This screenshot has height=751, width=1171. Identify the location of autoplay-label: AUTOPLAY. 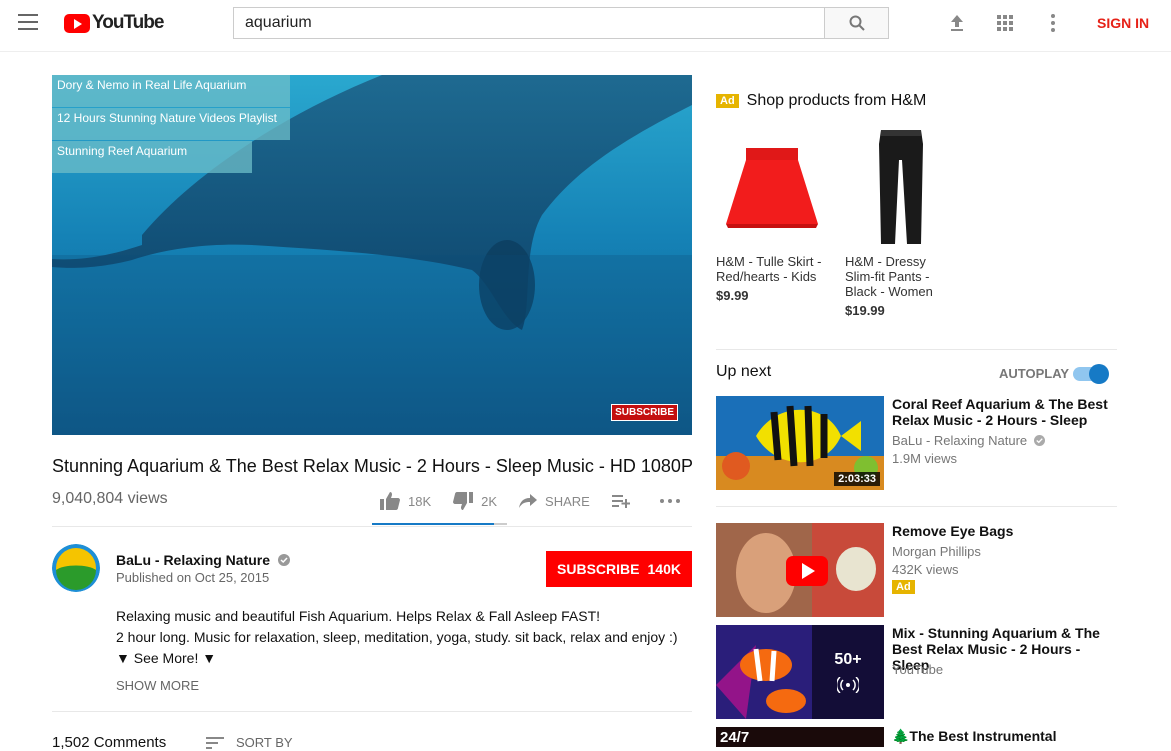
(1034, 373).